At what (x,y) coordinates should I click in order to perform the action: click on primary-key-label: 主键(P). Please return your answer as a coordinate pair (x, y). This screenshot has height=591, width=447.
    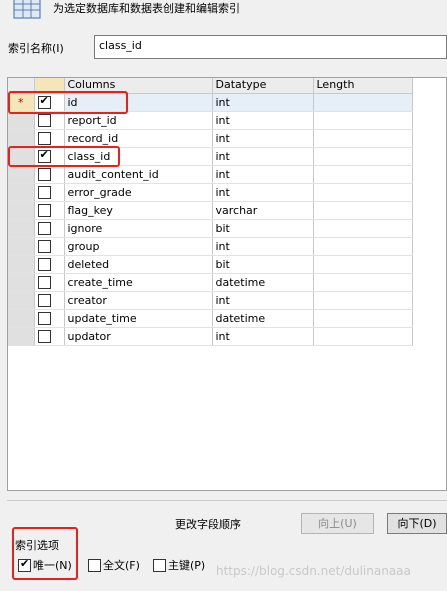
    Looking at the image, I should click on (187, 565).